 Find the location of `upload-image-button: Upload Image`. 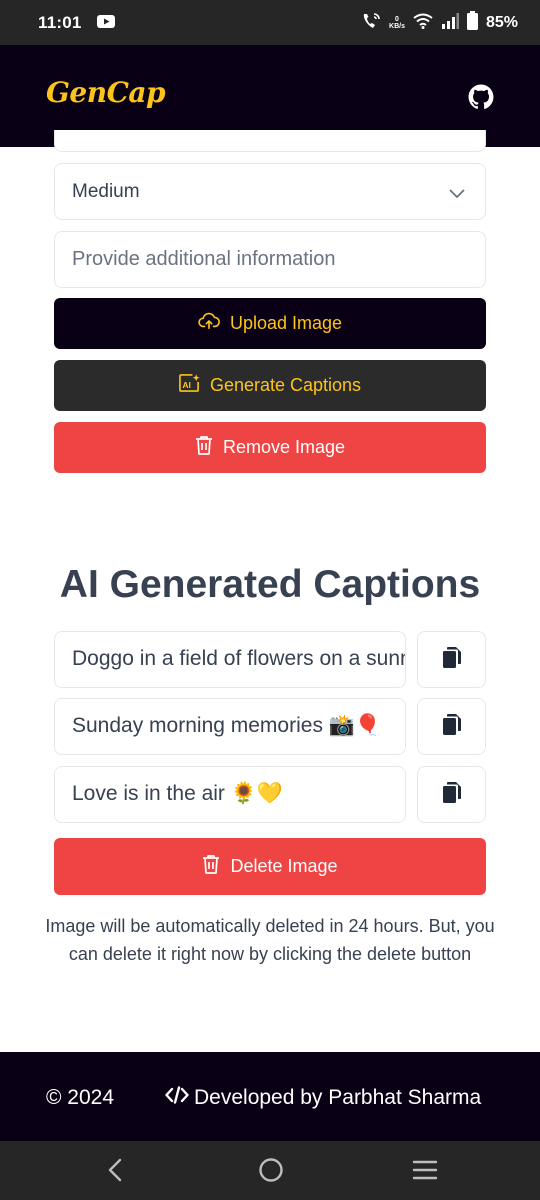

upload-image-button: Upload Image is located at coordinates (270, 323).